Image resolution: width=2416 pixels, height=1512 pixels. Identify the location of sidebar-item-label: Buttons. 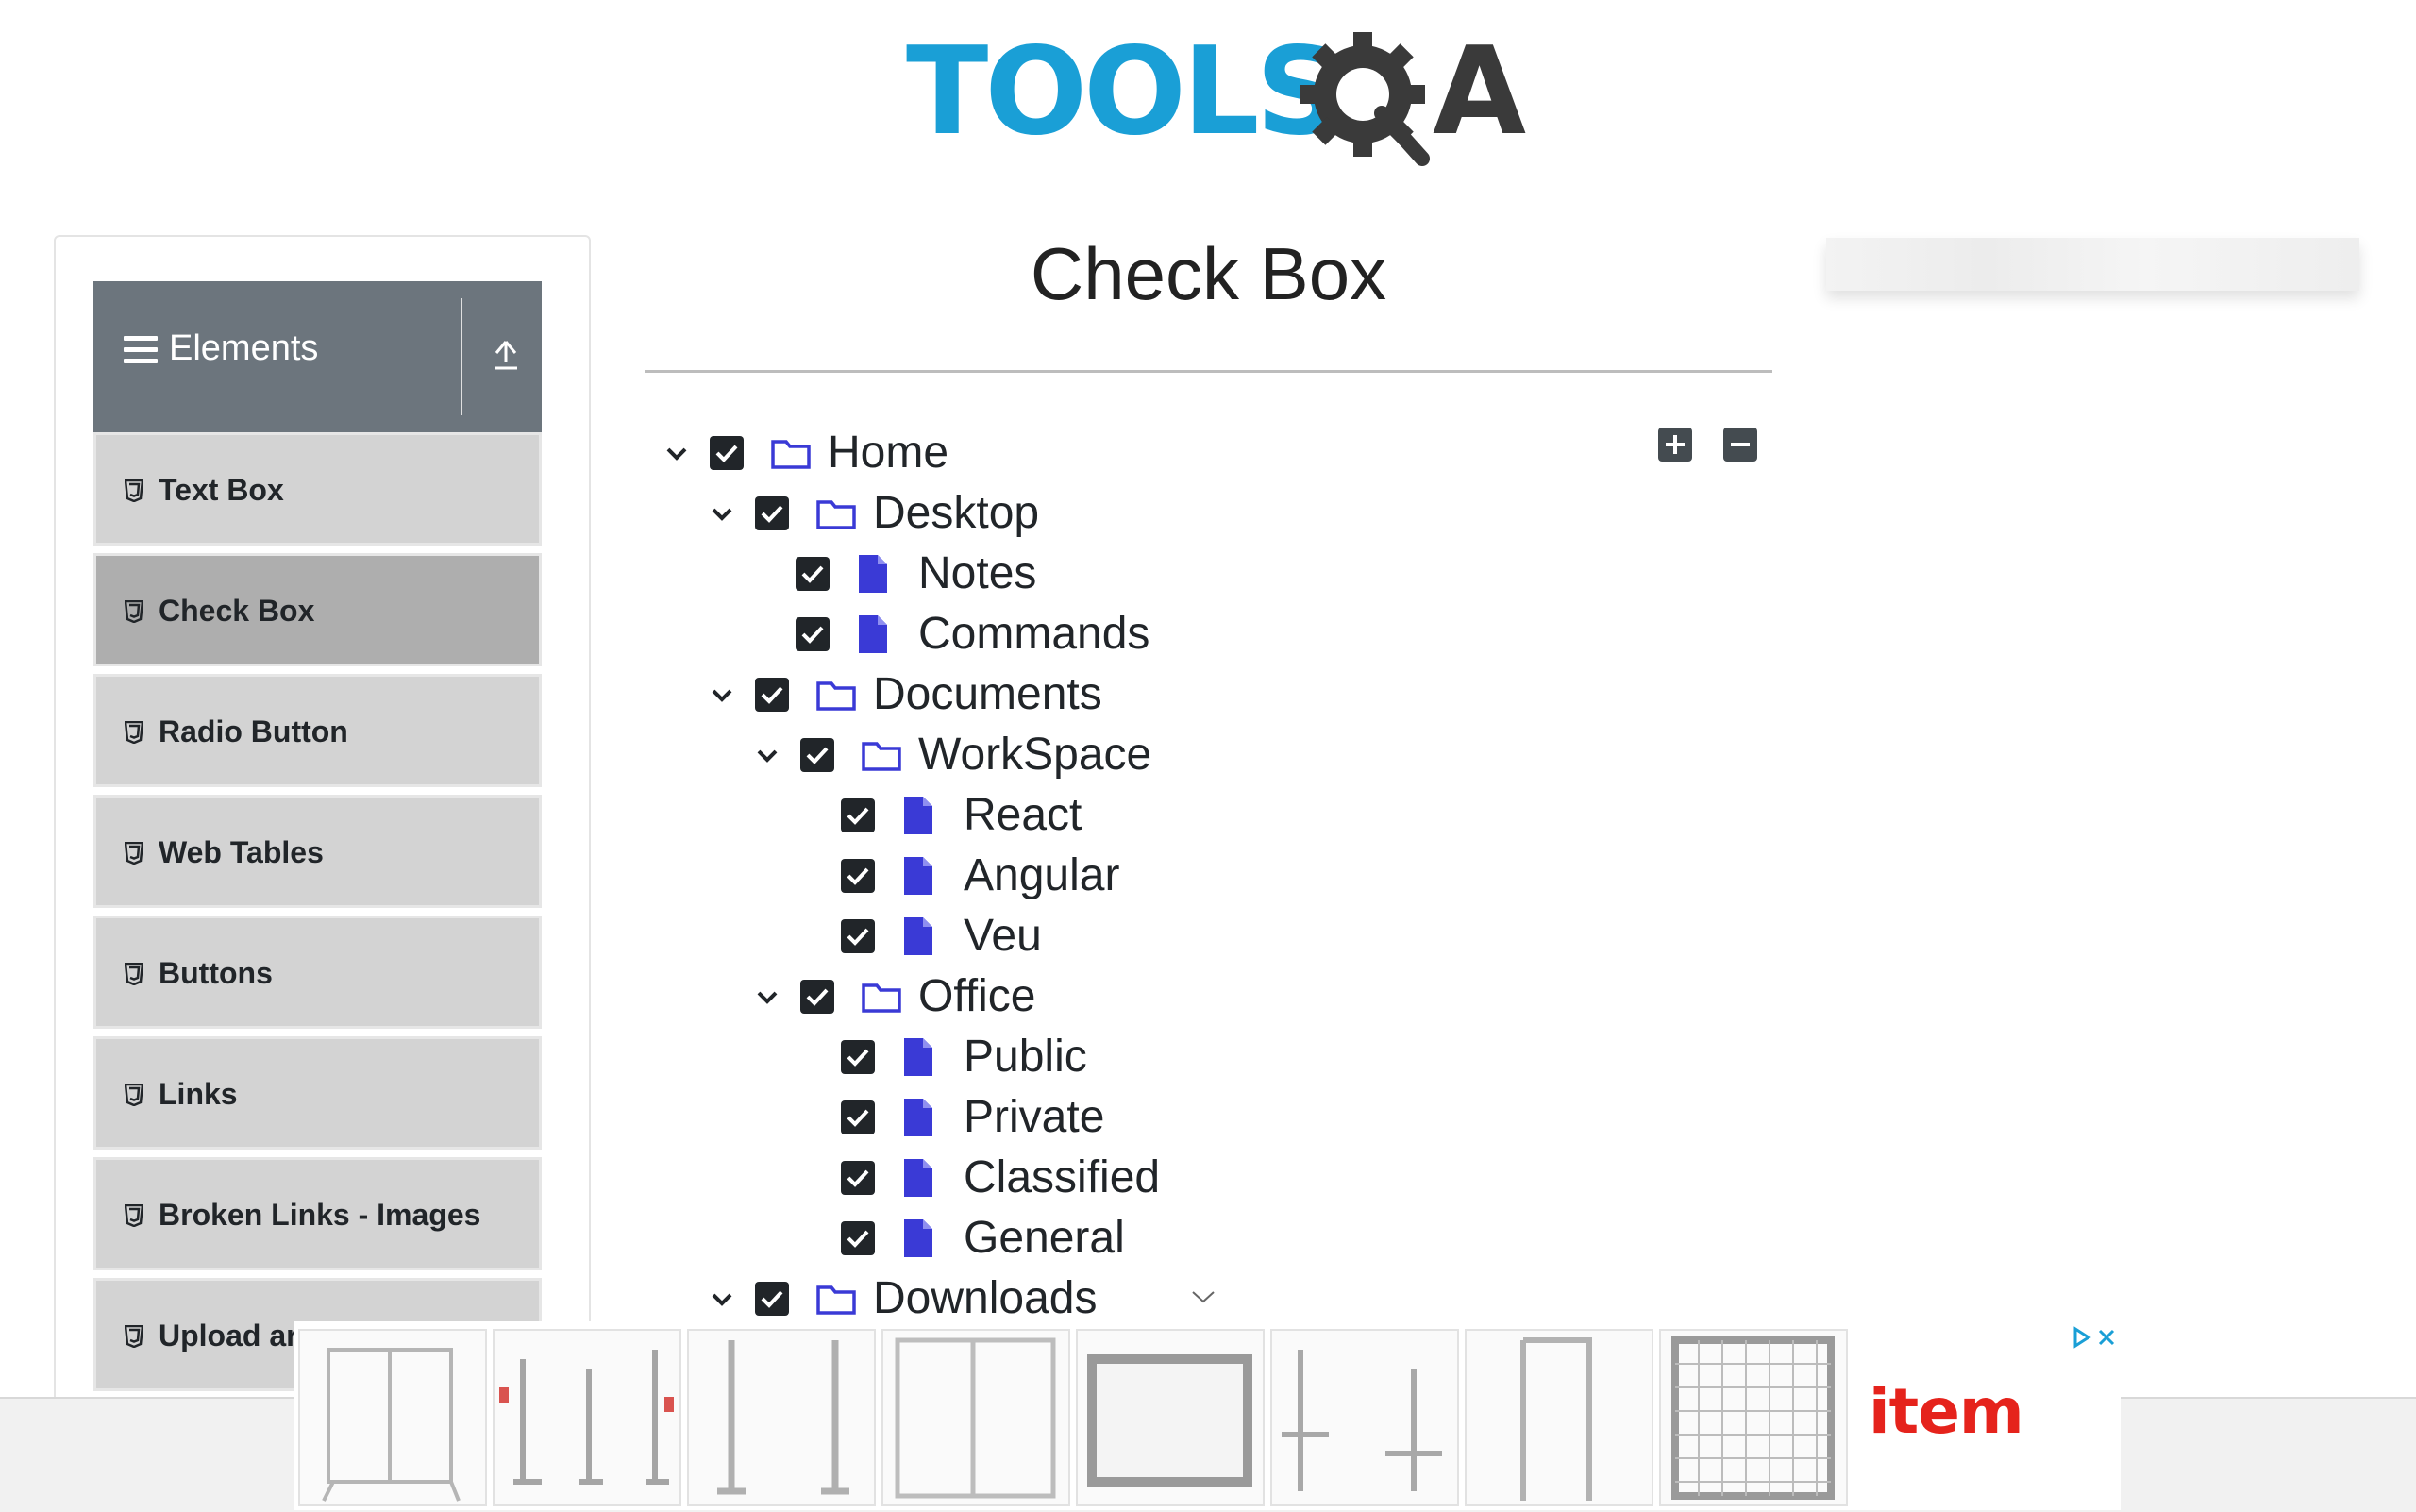
(216, 973).